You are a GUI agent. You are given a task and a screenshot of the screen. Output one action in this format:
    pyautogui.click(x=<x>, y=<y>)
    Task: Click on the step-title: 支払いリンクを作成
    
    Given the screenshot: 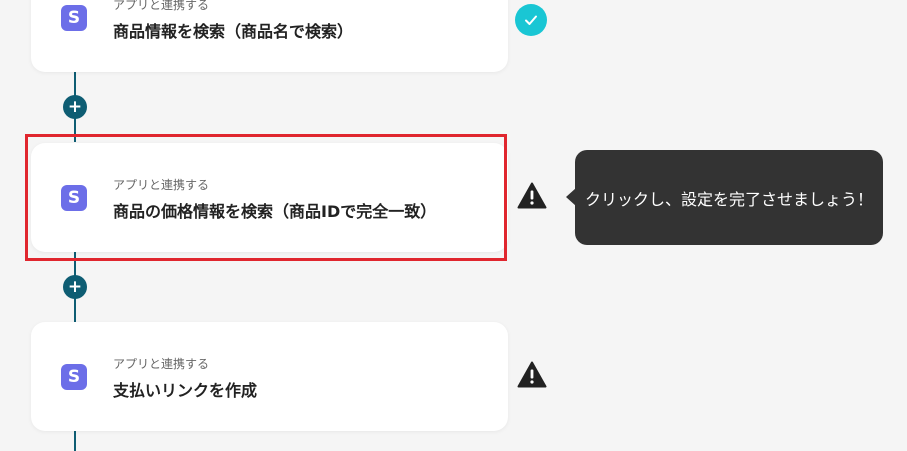 What is the action you would take?
    pyautogui.click(x=185, y=390)
    